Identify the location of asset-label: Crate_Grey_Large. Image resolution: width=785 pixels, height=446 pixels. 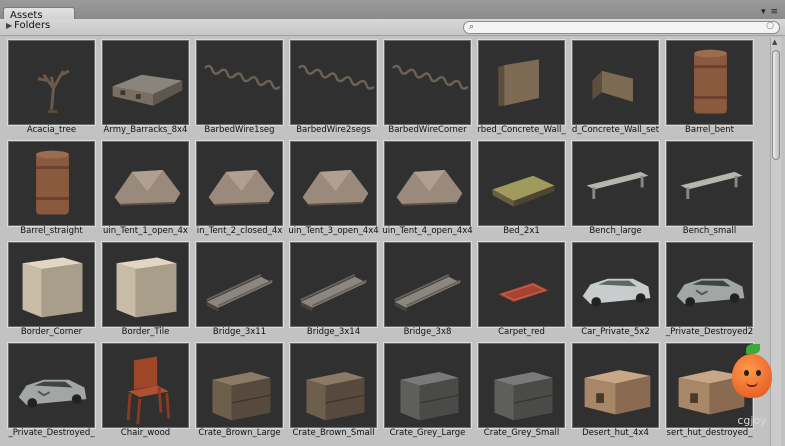
(427, 433).